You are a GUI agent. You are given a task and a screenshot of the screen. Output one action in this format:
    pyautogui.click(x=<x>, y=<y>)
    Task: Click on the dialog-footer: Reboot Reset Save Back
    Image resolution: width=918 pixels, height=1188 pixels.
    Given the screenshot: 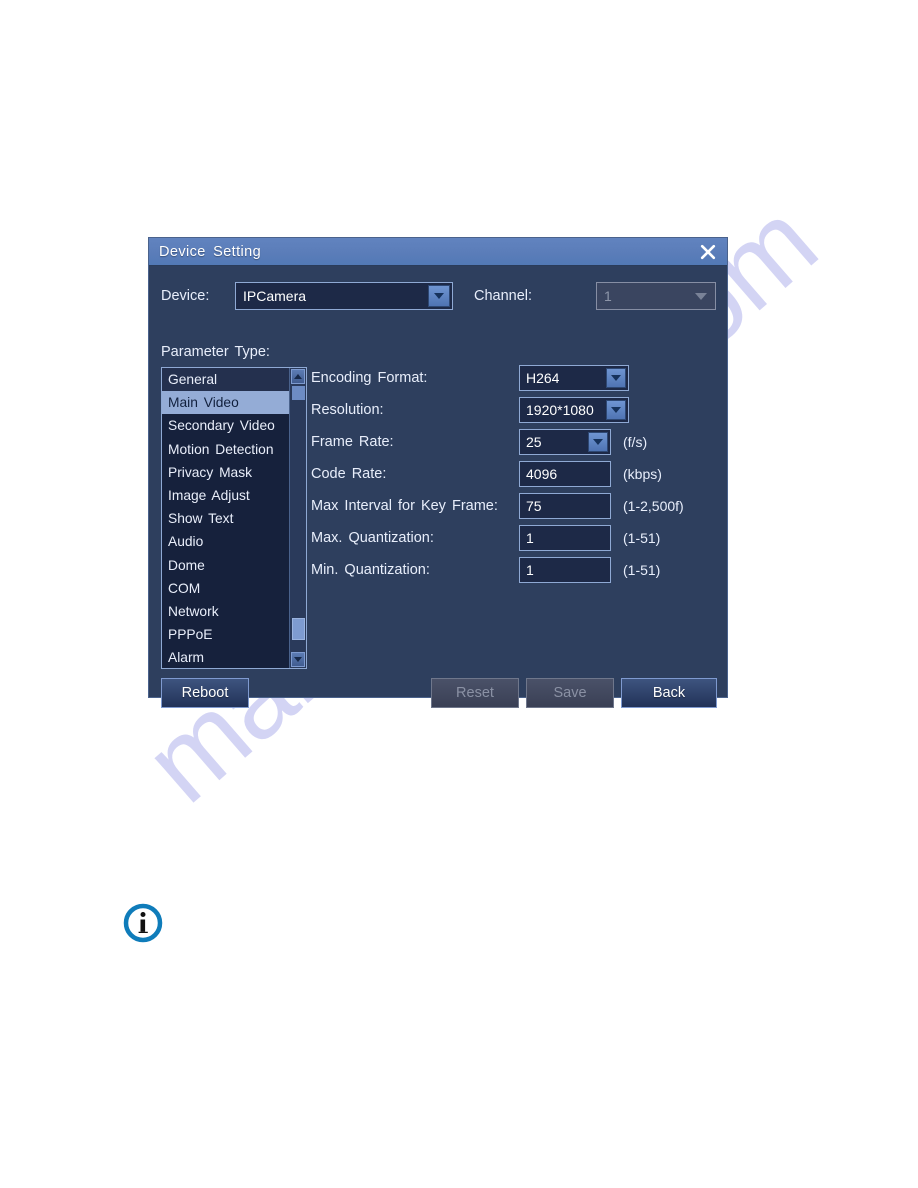 What is the action you would take?
    pyautogui.click(x=438, y=695)
    